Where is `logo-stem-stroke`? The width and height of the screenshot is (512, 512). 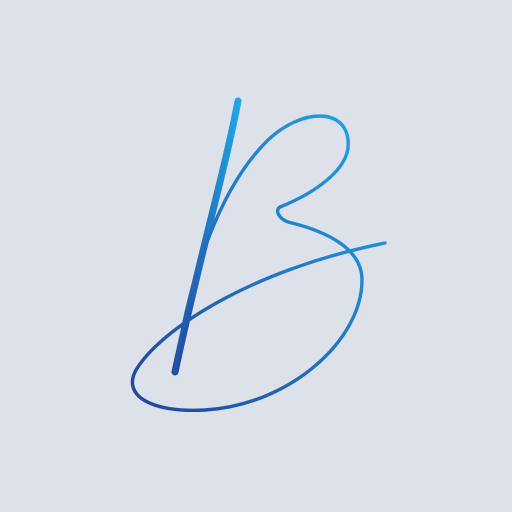 logo-stem-stroke is located at coordinates (206, 236).